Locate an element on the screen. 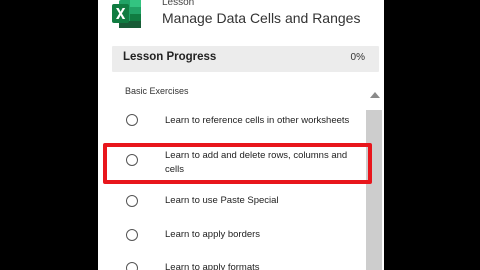 This screenshot has height=270, width=480. lesson-kicker: Lesson is located at coordinates (178, 4).